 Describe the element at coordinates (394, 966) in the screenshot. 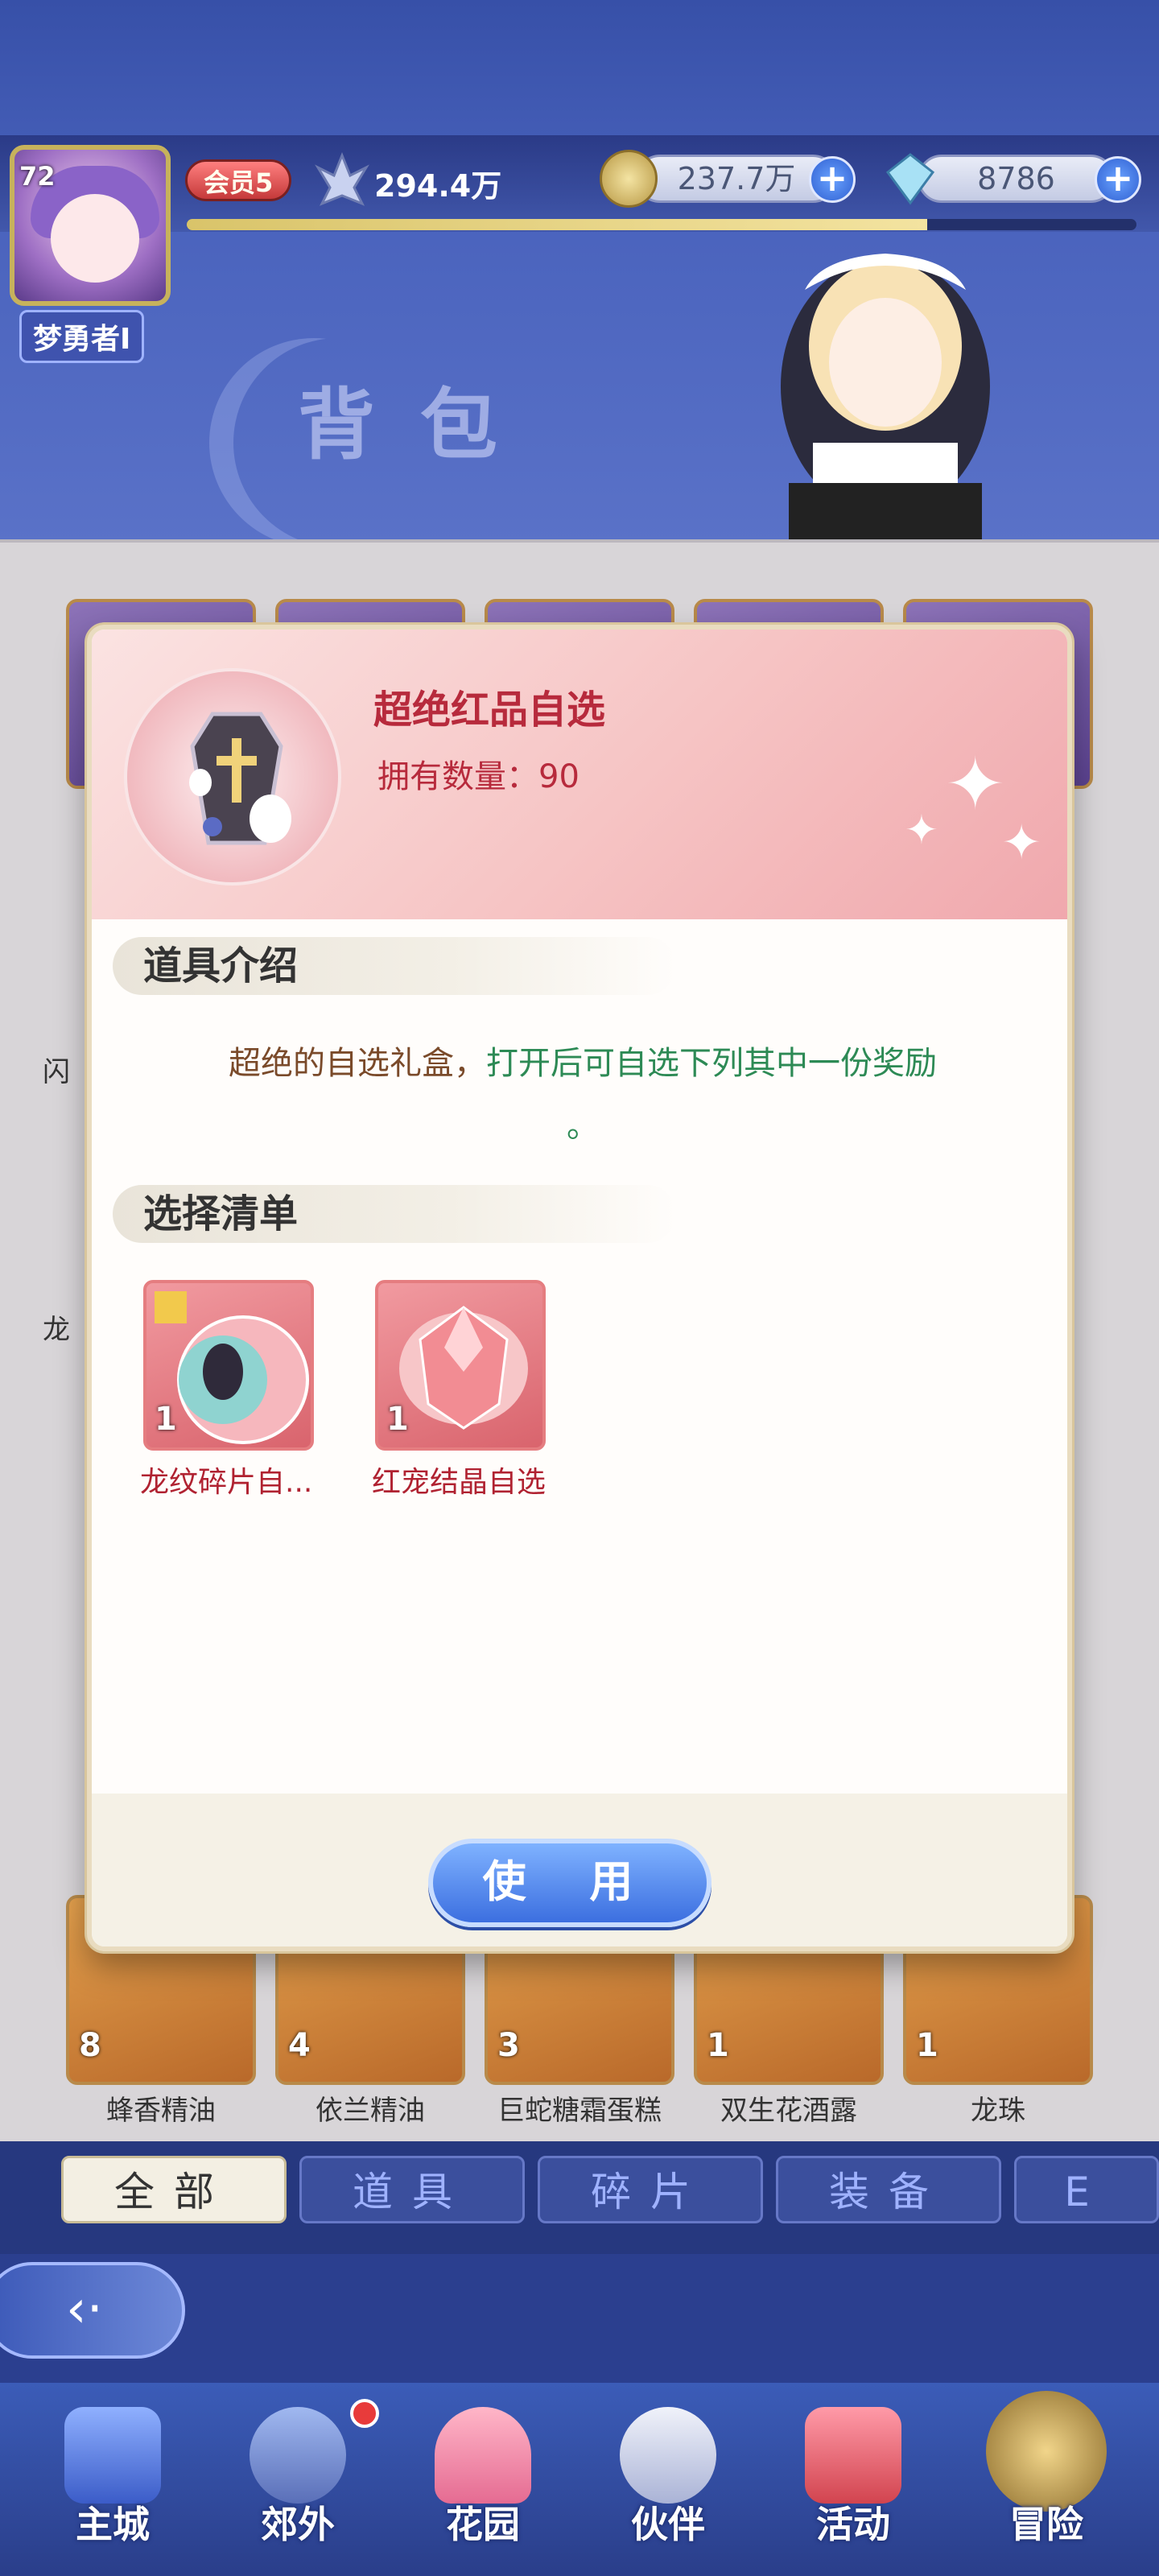

I see `section-title-intro: 道具介绍` at that location.